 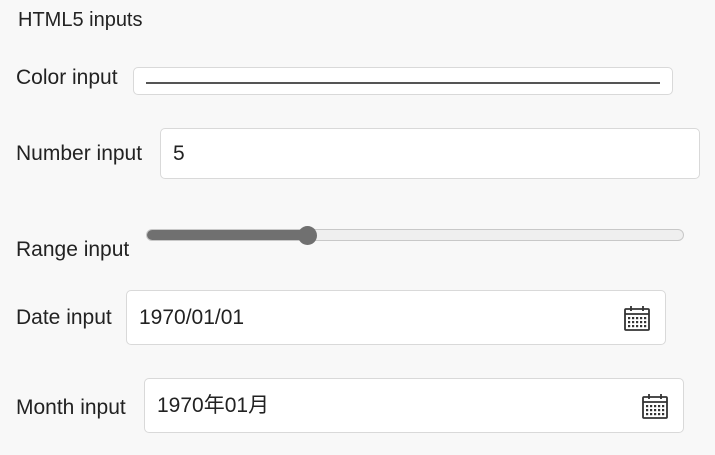 What do you see at coordinates (73, 249) in the screenshot?
I see `range-input-label: Range input` at bounding box center [73, 249].